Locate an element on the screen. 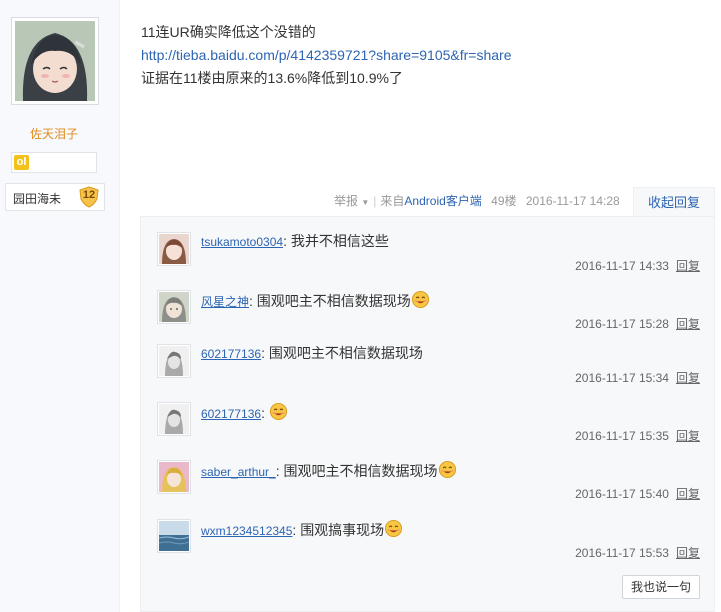 The width and height of the screenshot is (721, 612). avatar-sea is located at coordinates (174, 536).